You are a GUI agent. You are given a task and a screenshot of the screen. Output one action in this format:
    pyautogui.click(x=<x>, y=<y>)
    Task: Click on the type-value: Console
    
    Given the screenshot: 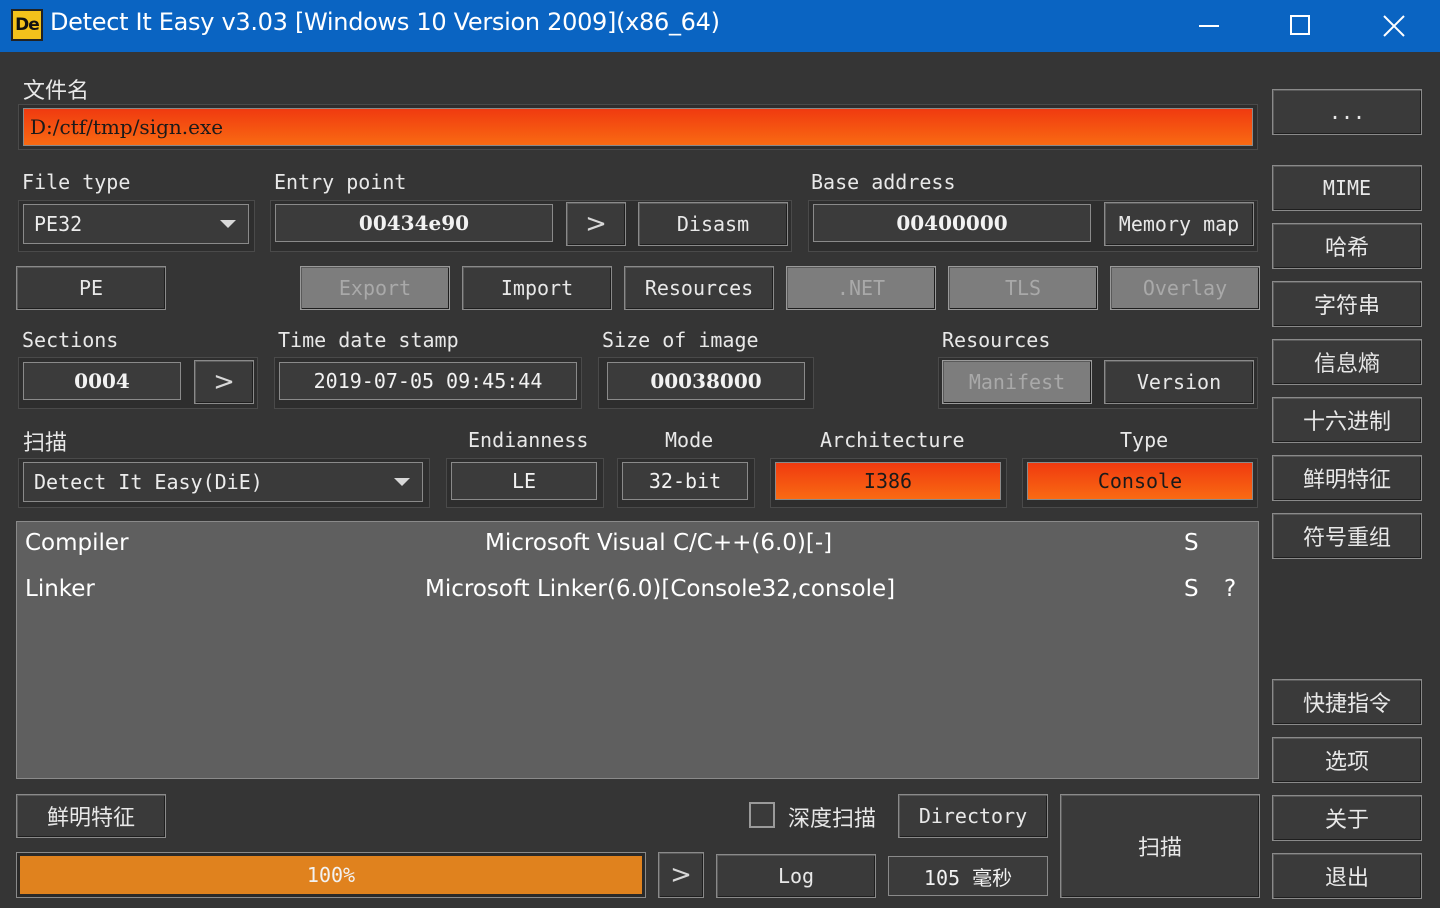 What is the action you would take?
    pyautogui.click(x=1140, y=481)
    